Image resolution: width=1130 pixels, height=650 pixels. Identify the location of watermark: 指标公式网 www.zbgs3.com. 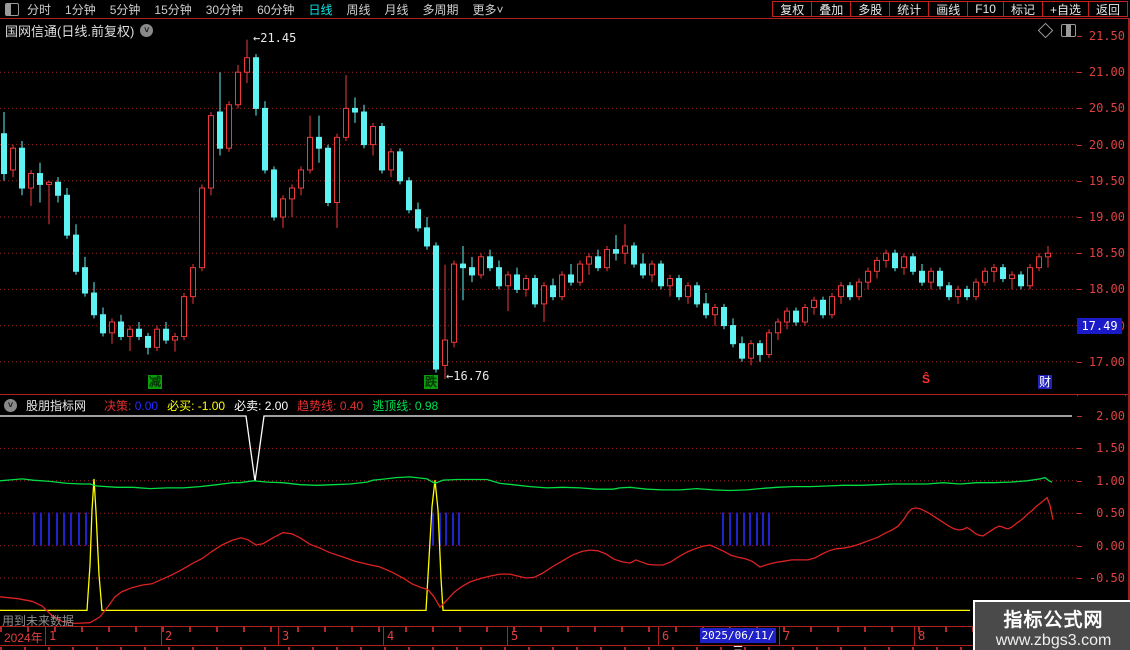
(1051, 625).